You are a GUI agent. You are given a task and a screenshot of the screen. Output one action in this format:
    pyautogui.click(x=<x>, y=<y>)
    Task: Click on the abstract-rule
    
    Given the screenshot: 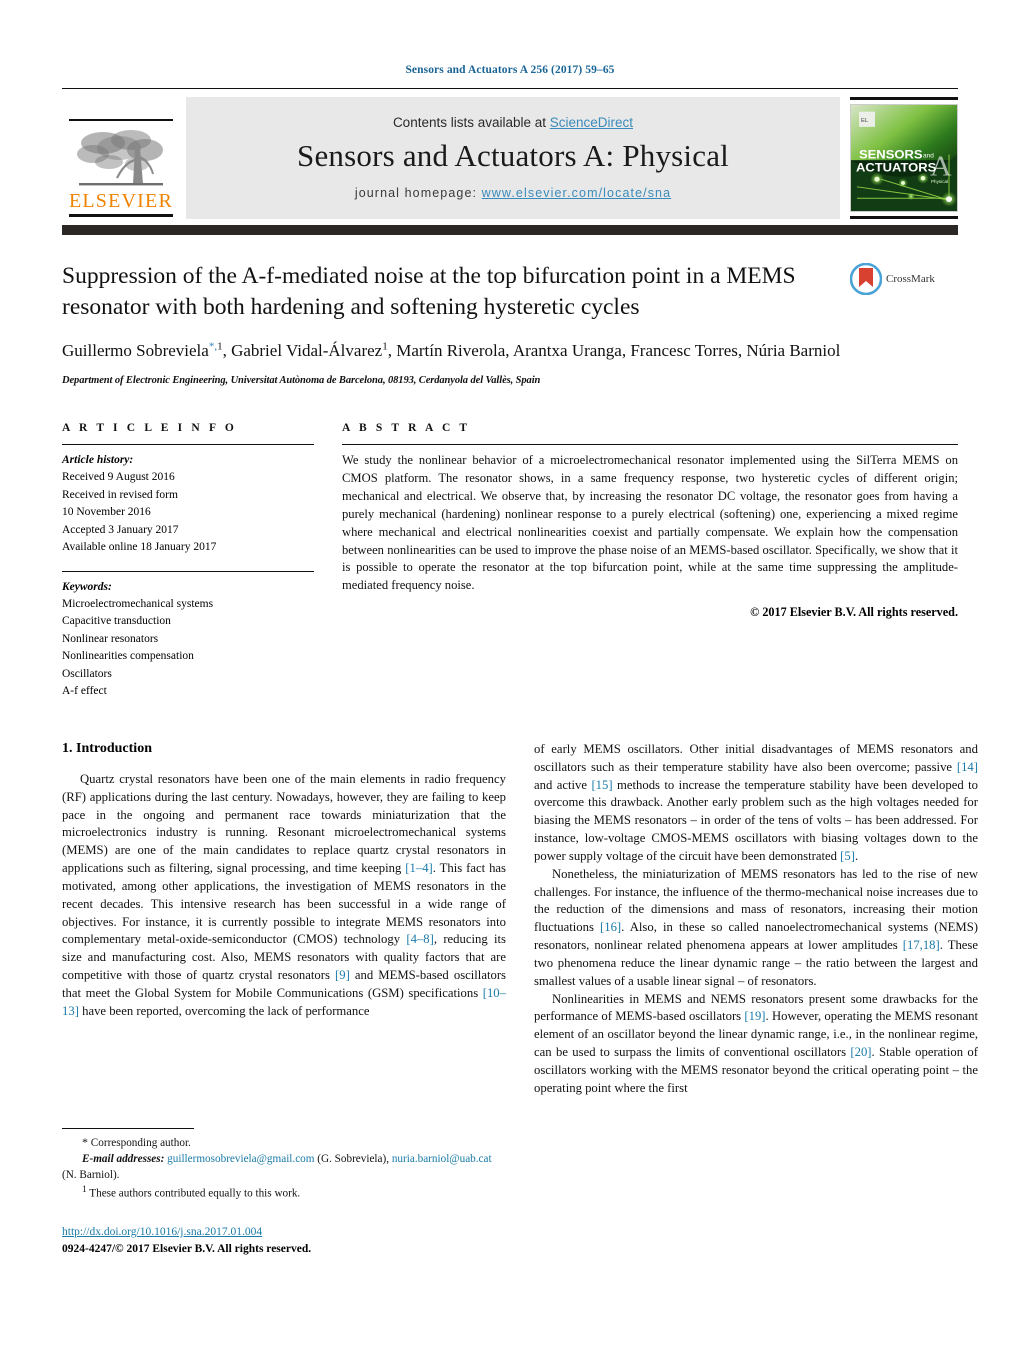 What is the action you would take?
    pyautogui.click(x=650, y=445)
    